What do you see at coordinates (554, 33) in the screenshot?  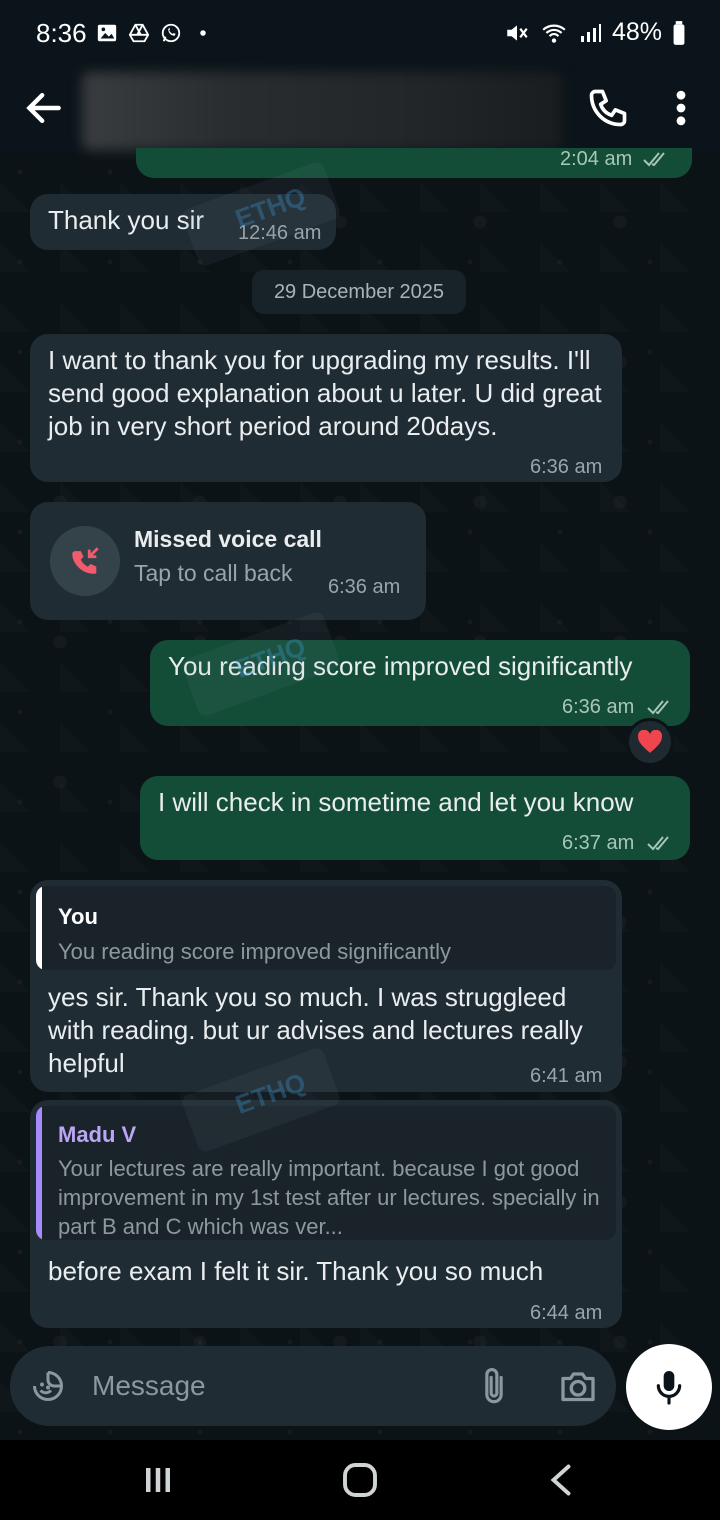 I see `wifi-icon` at bounding box center [554, 33].